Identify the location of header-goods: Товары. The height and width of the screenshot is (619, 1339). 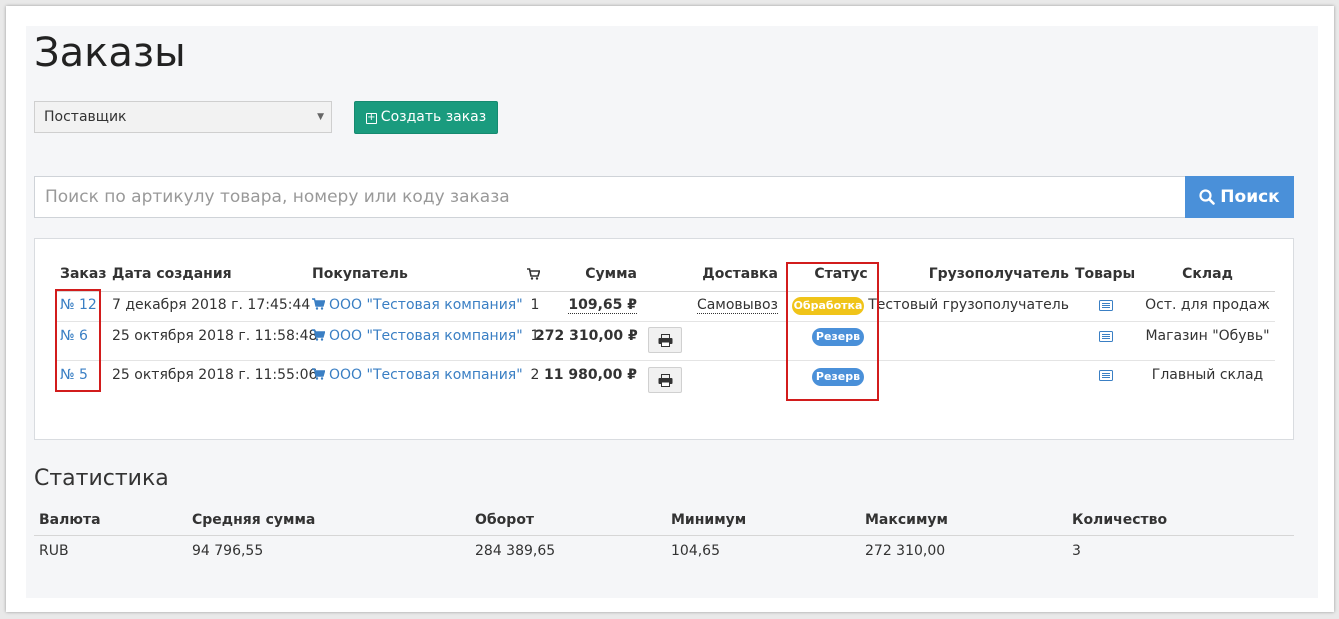
(1105, 274).